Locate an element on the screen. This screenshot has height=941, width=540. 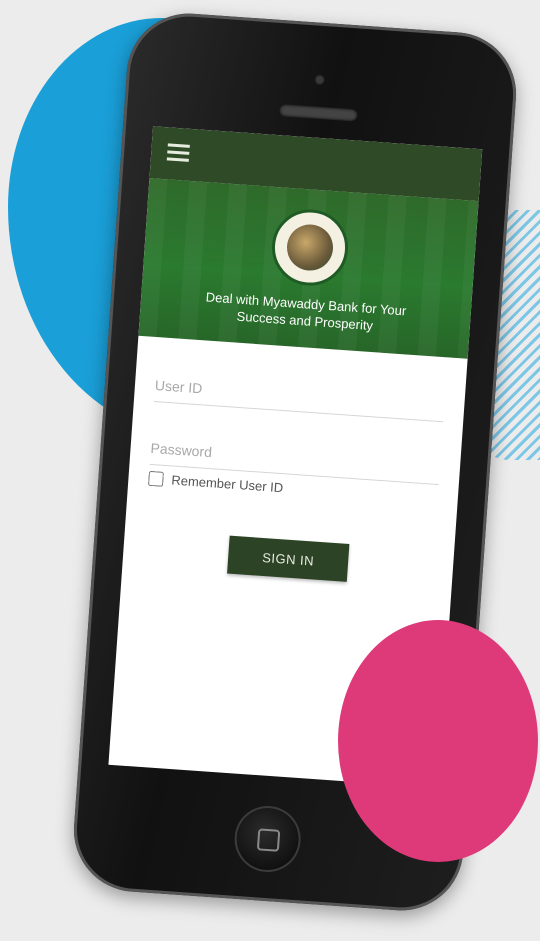
bank-logo-icon is located at coordinates (310, 247).